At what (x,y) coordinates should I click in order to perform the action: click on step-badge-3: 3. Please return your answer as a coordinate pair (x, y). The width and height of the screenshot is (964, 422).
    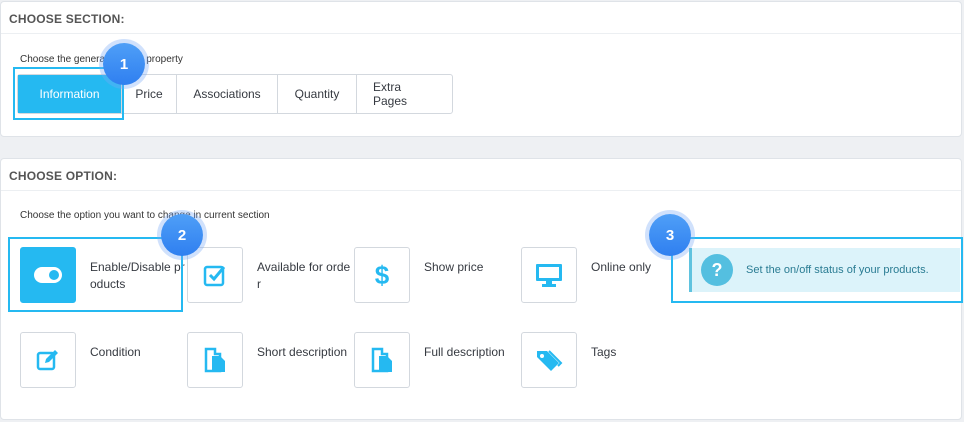
    Looking at the image, I should click on (670, 235).